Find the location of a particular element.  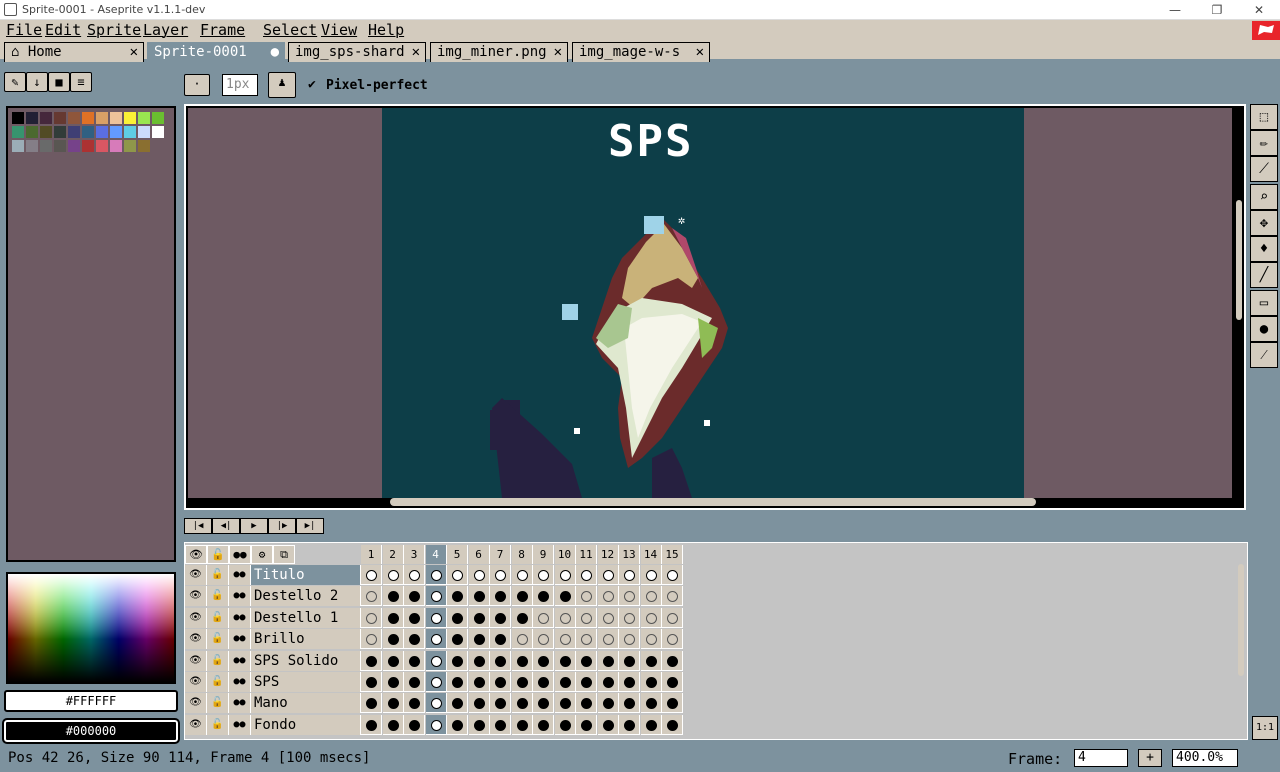

layer-row: 👁 🔓 ●● Destello 1 is located at coordinates (434, 618).